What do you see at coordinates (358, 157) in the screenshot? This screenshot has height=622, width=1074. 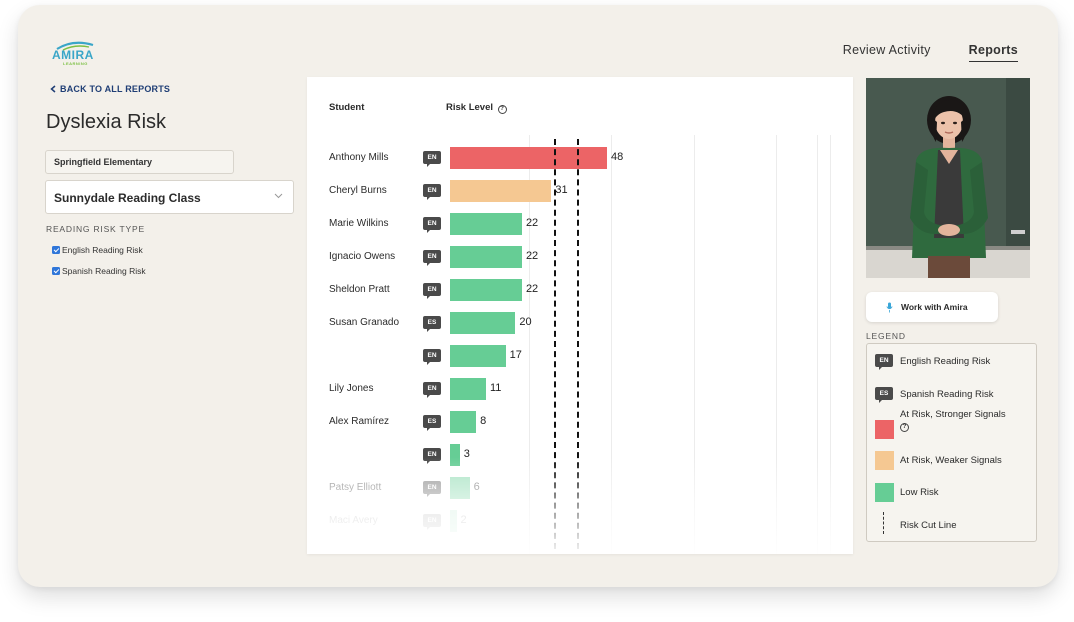 I see `student-name: Anthony Mills` at bounding box center [358, 157].